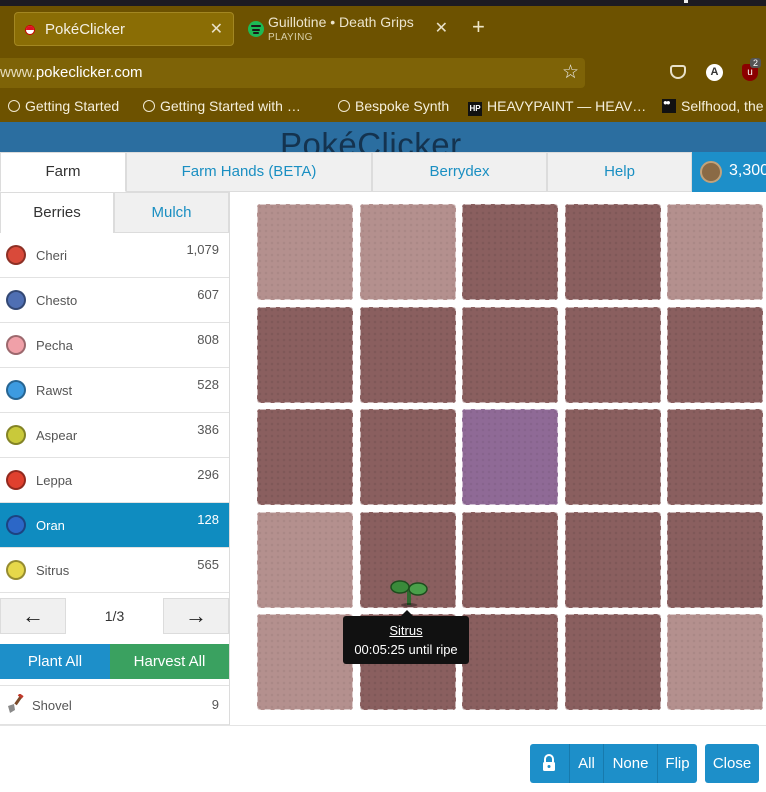 Image resolution: width=766 pixels, height=792 pixels. What do you see at coordinates (630, 763) in the screenshot?
I see `lock-none-button: None` at bounding box center [630, 763].